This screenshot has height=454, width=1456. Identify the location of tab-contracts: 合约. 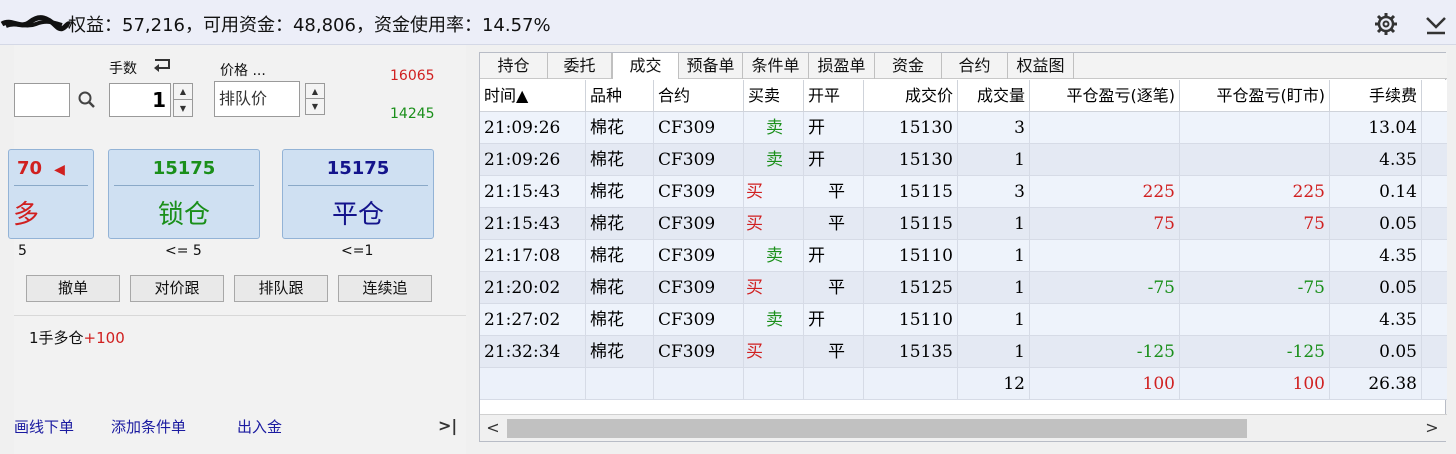
(975, 66).